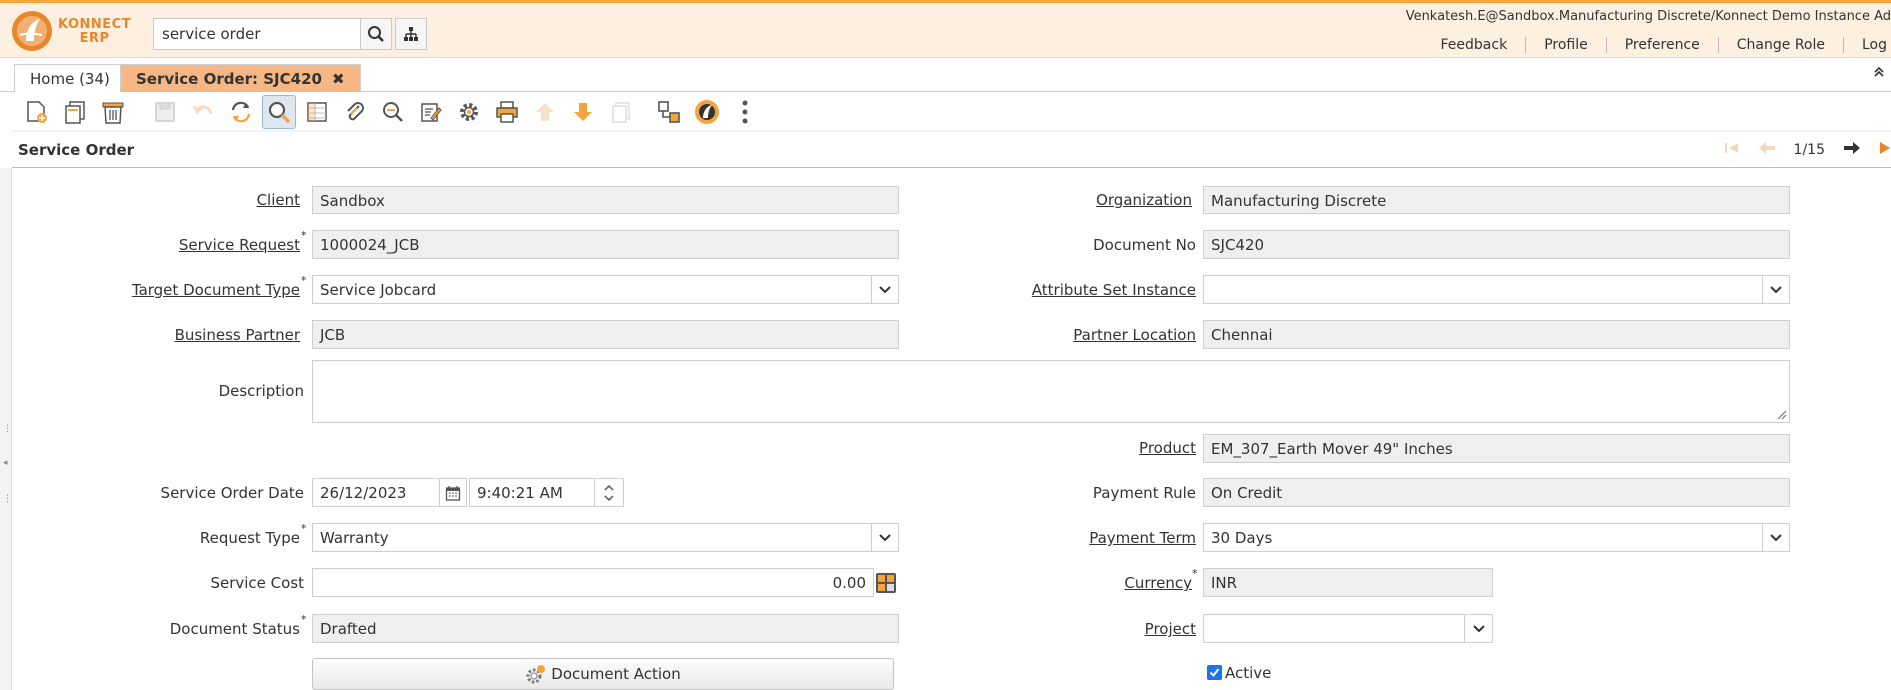 The width and height of the screenshot is (1891, 690). I want to click on print-button, so click(507, 112).